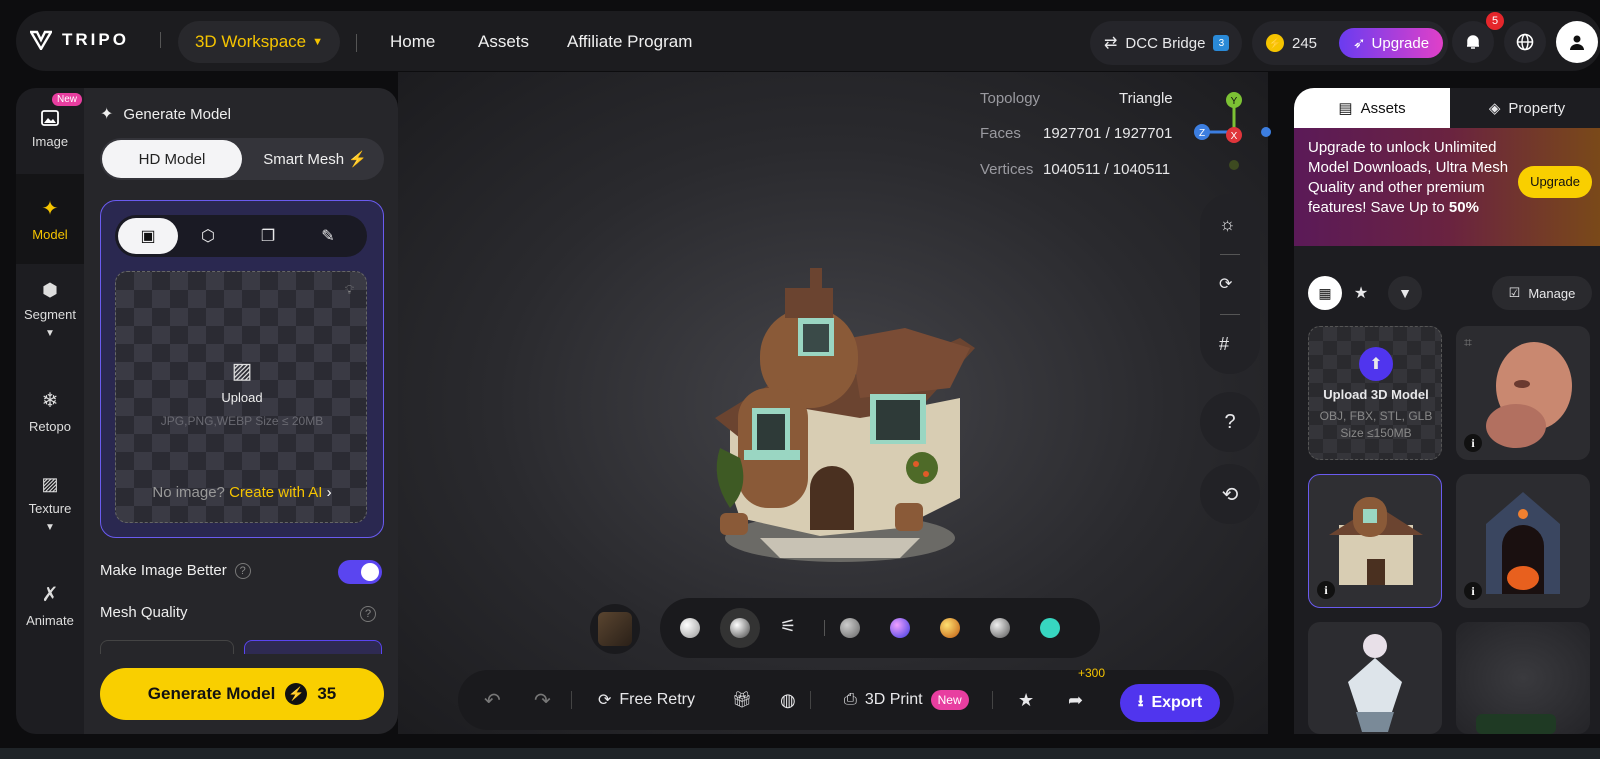  I want to click on texture-icon: ▨, so click(50, 484).